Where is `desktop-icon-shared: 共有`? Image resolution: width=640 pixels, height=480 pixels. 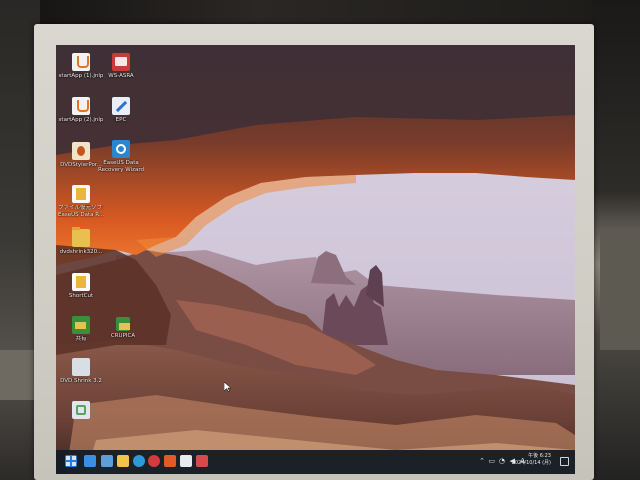 desktop-icon-shared: 共有 is located at coordinates (81, 329).